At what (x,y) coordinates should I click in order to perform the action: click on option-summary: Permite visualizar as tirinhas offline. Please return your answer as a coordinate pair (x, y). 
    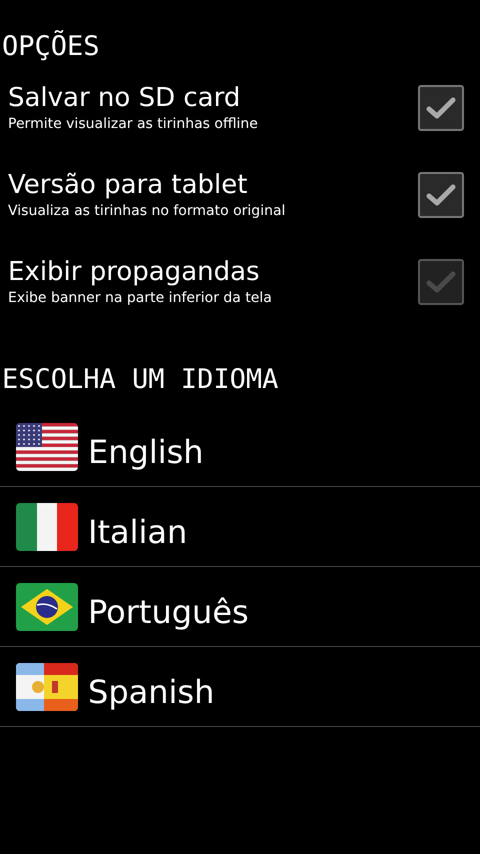
    Looking at the image, I should click on (133, 124).